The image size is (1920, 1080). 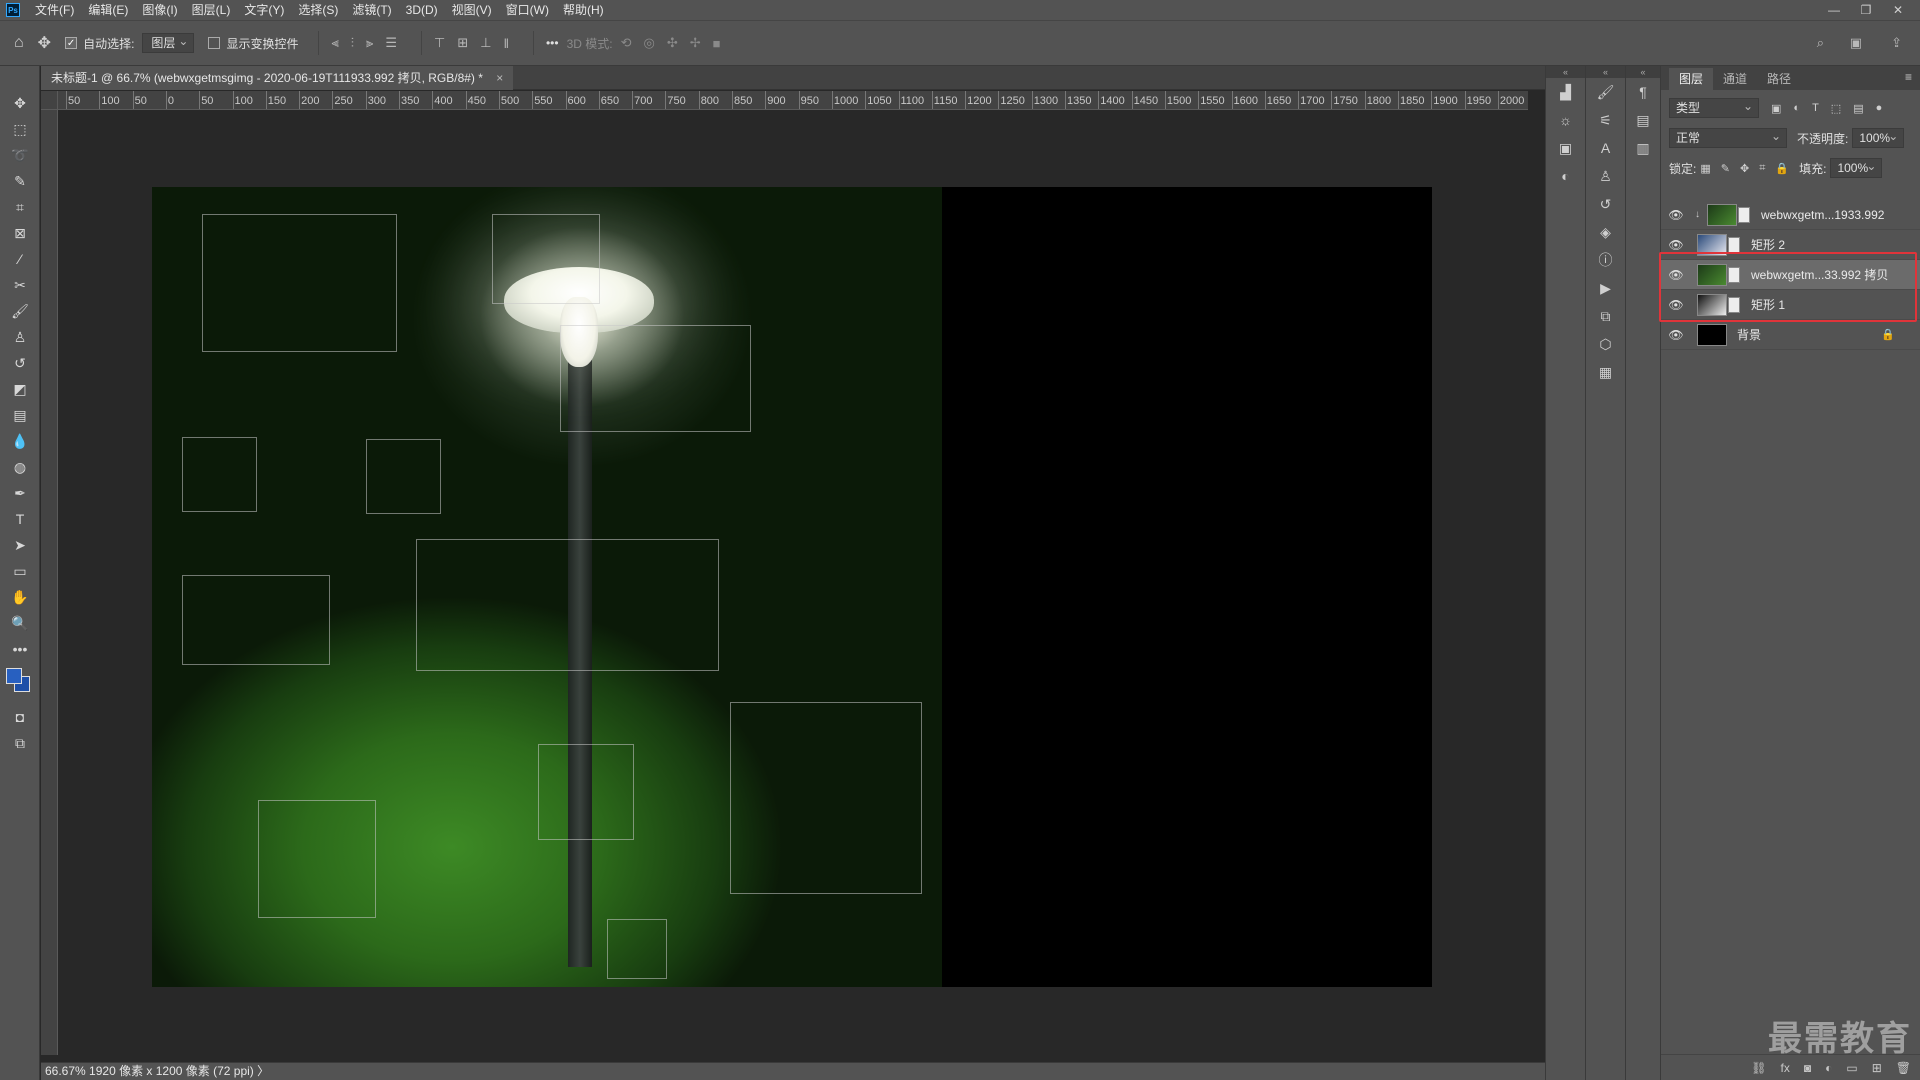 I want to click on quick-mask-icon: ◘, so click(x=20, y=717).